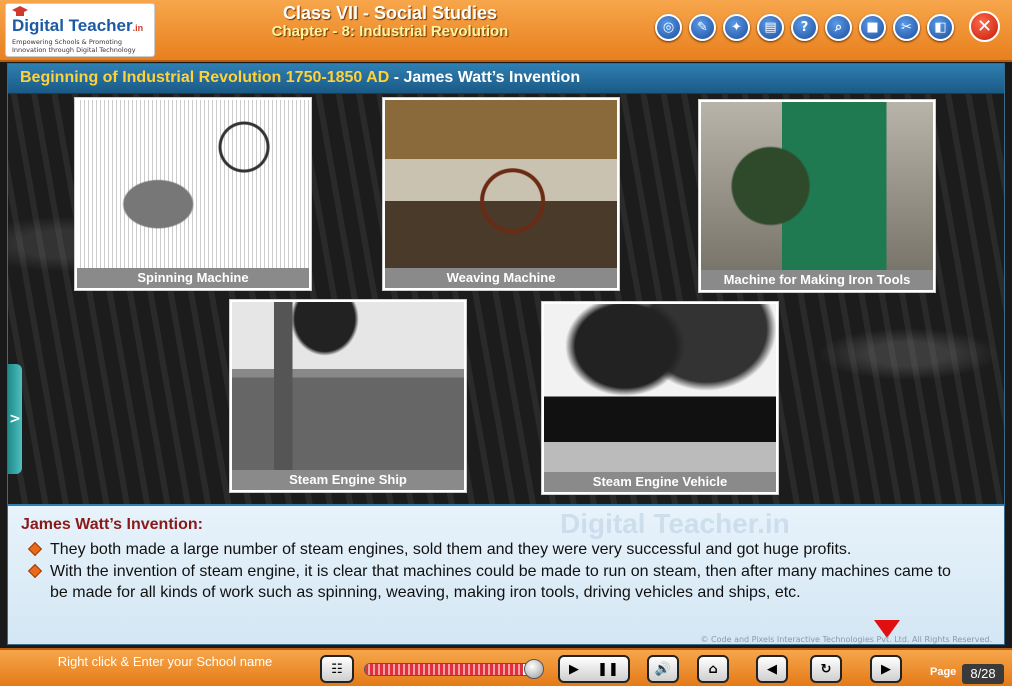 The width and height of the screenshot is (1012, 686). Describe the element at coordinates (15, 419) in the screenshot. I see `side-panel-toggle: >` at that location.